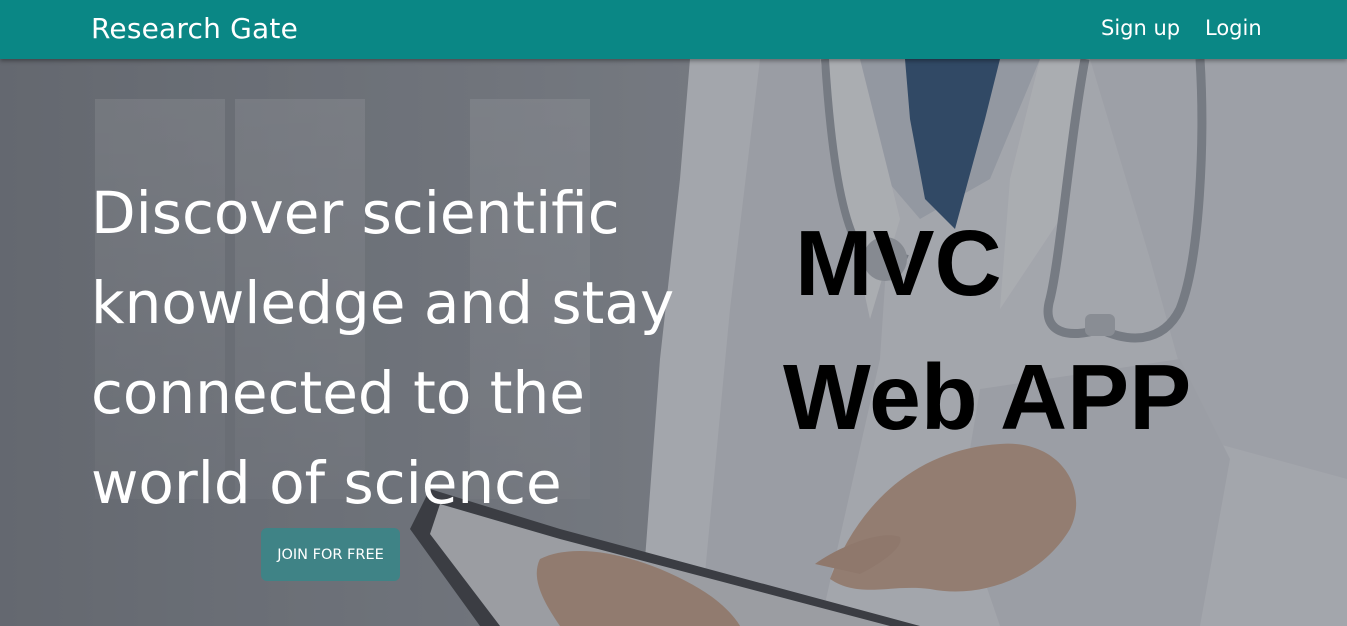 This screenshot has height=626, width=1347. I want to click on nav-signup-link: Sign up, so click(1140, 28).